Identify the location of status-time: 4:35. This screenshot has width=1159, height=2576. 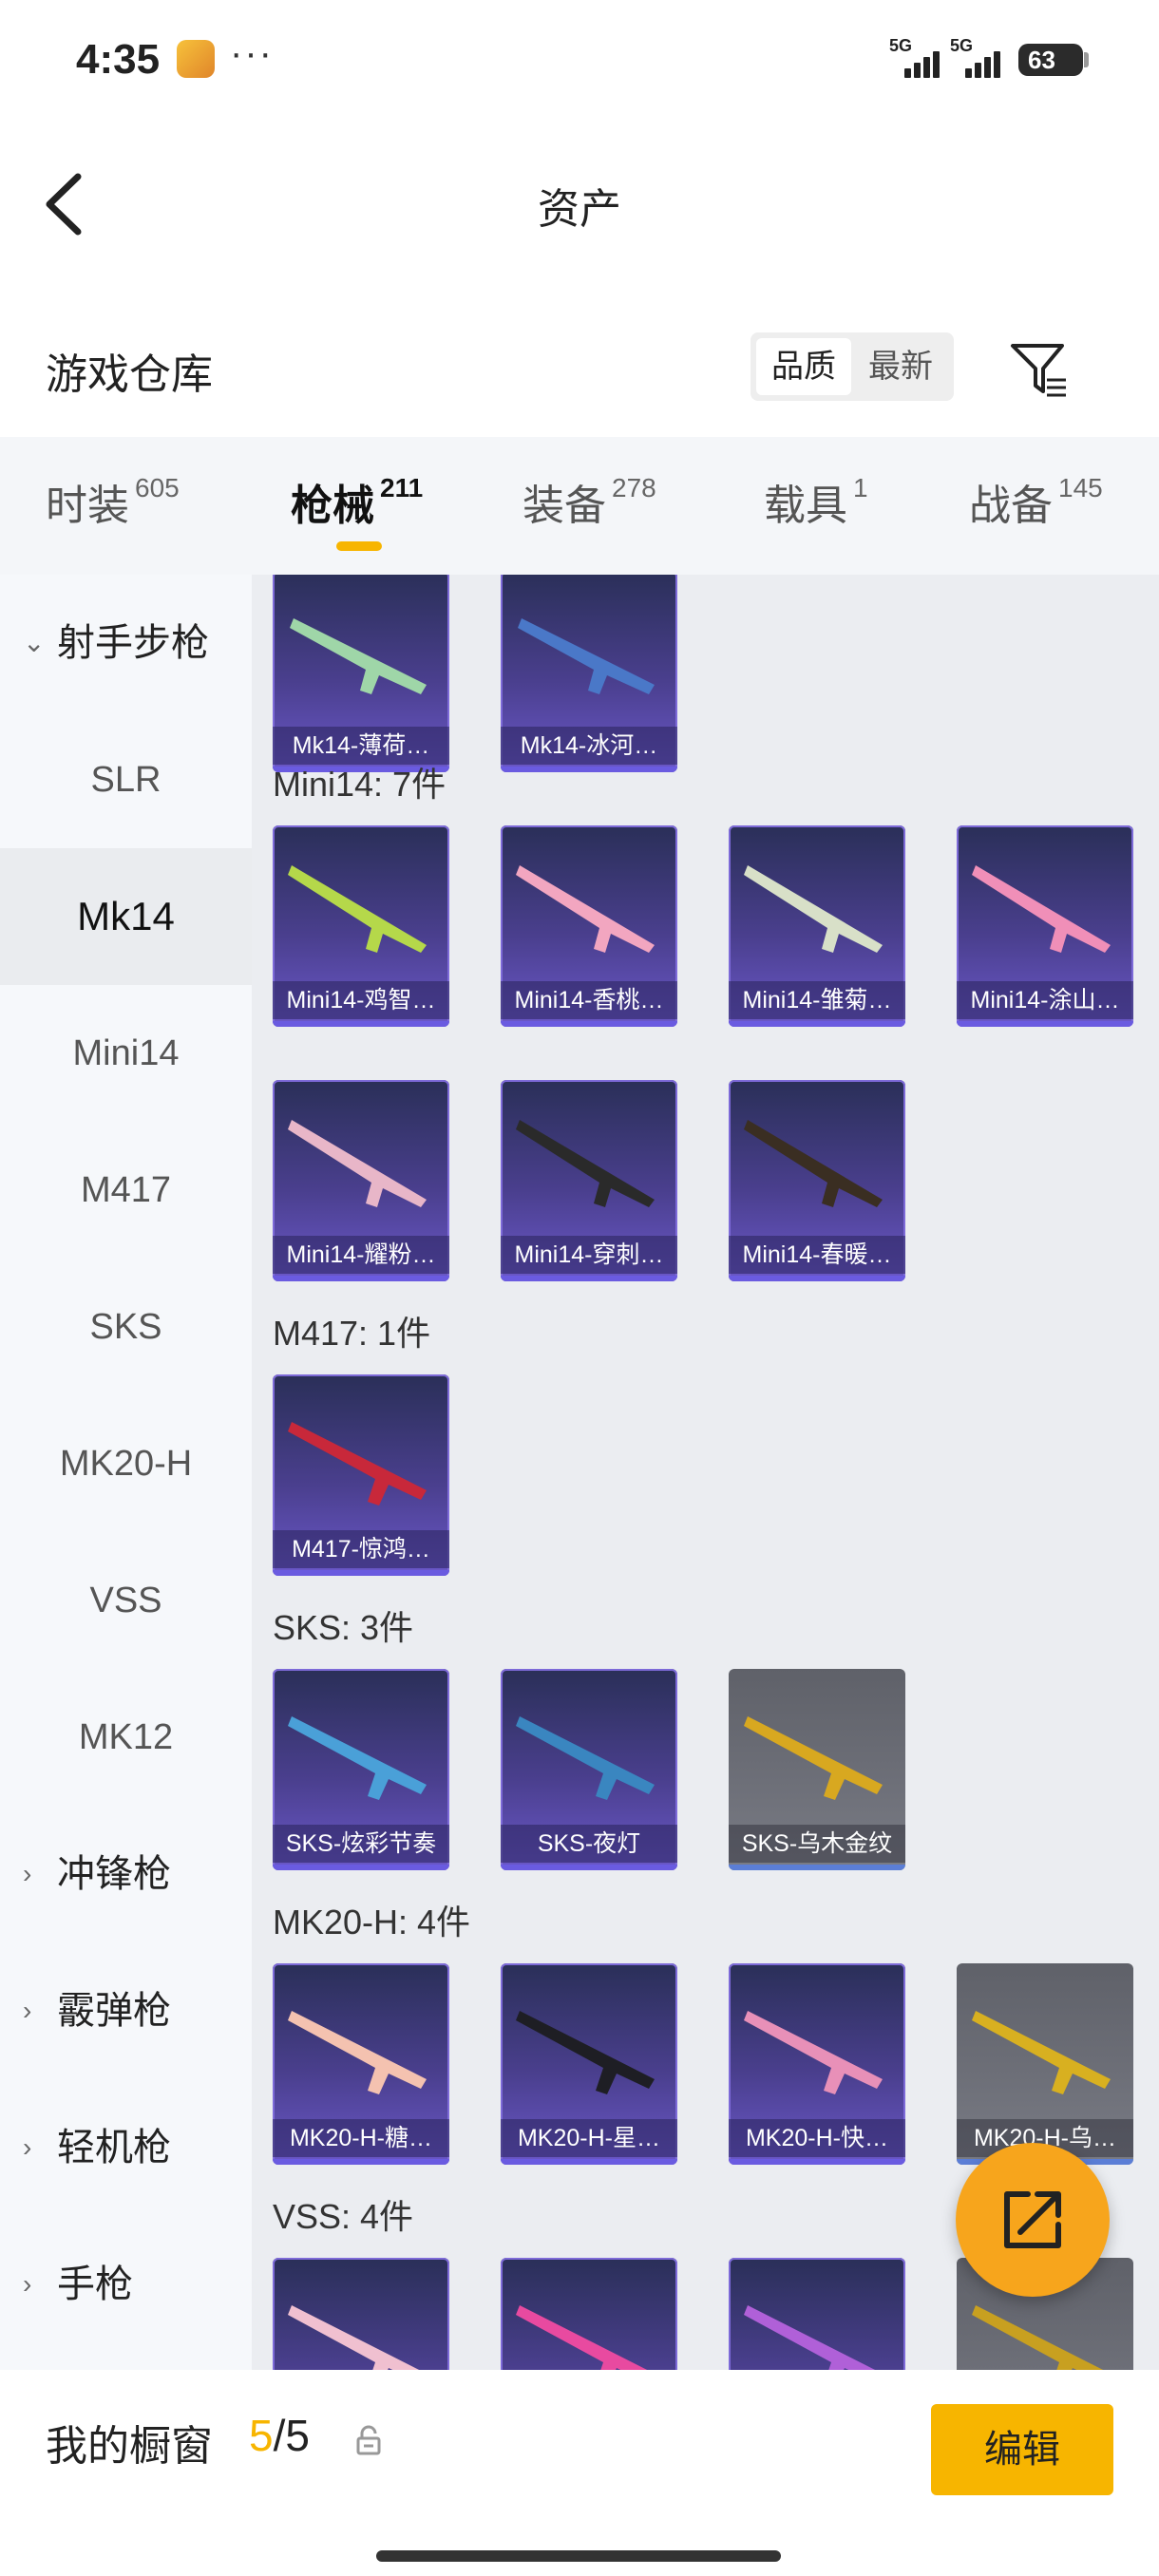
(118, 59).